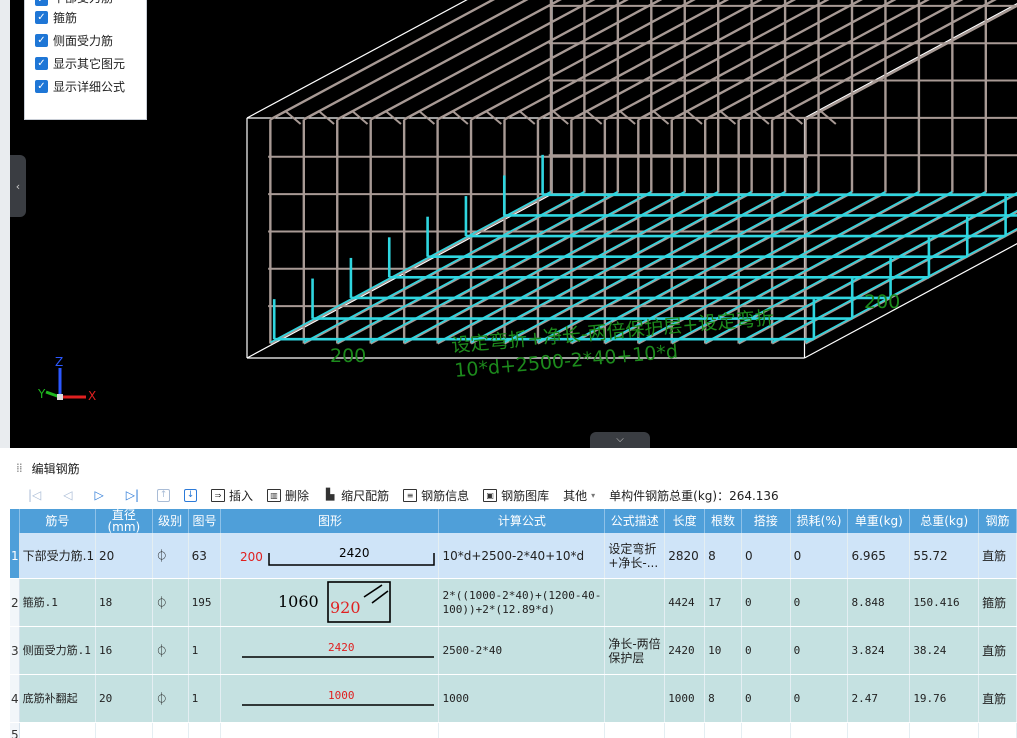 The image size is (1017, 738). What do you see at coordinates (90, 17) in the screenshot?
I see `display-option-1: ✓ 箍筋` at bounding box center [90, 17].